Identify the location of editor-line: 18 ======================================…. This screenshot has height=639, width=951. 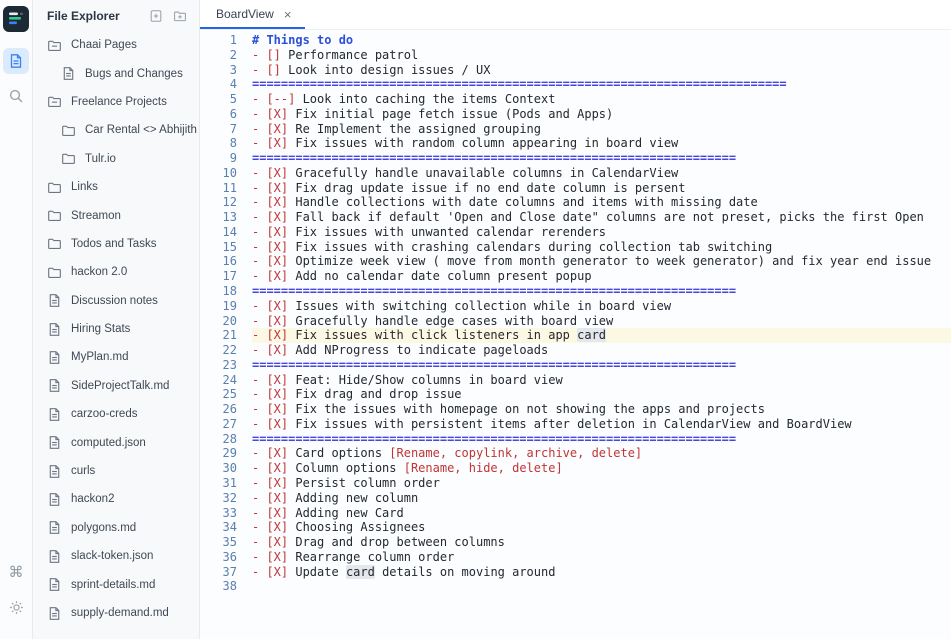
(575, 291).